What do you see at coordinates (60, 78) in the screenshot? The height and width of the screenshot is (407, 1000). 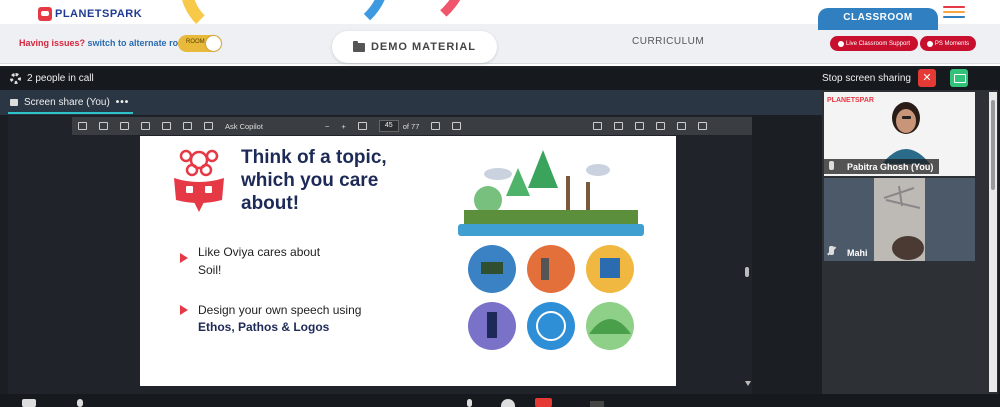 I see `people-count: 2 people in call` at bounding box center [60, 78].